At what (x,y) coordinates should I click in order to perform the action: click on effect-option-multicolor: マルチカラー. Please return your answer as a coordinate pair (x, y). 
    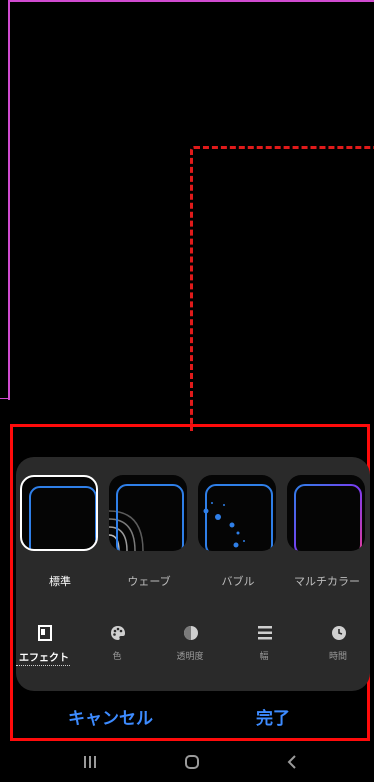
    Looking at the image, I should click on (327, 531).